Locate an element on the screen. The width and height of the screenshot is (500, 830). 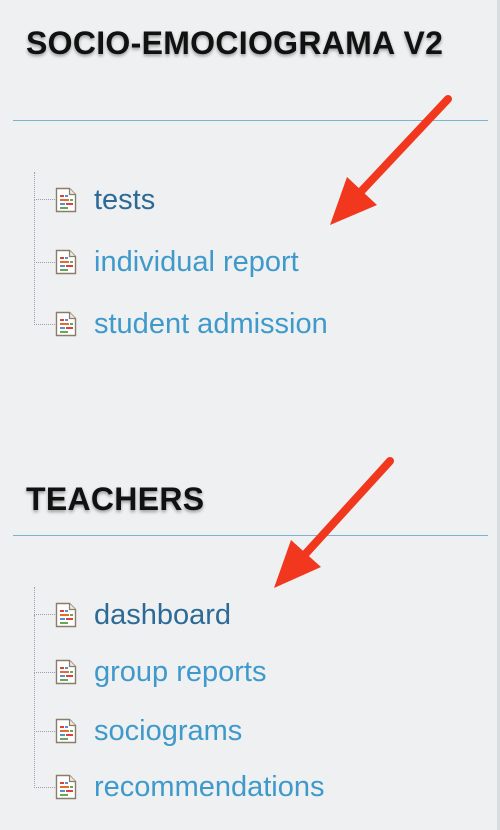
tests-link: tests is located at coordinates (124, 200).